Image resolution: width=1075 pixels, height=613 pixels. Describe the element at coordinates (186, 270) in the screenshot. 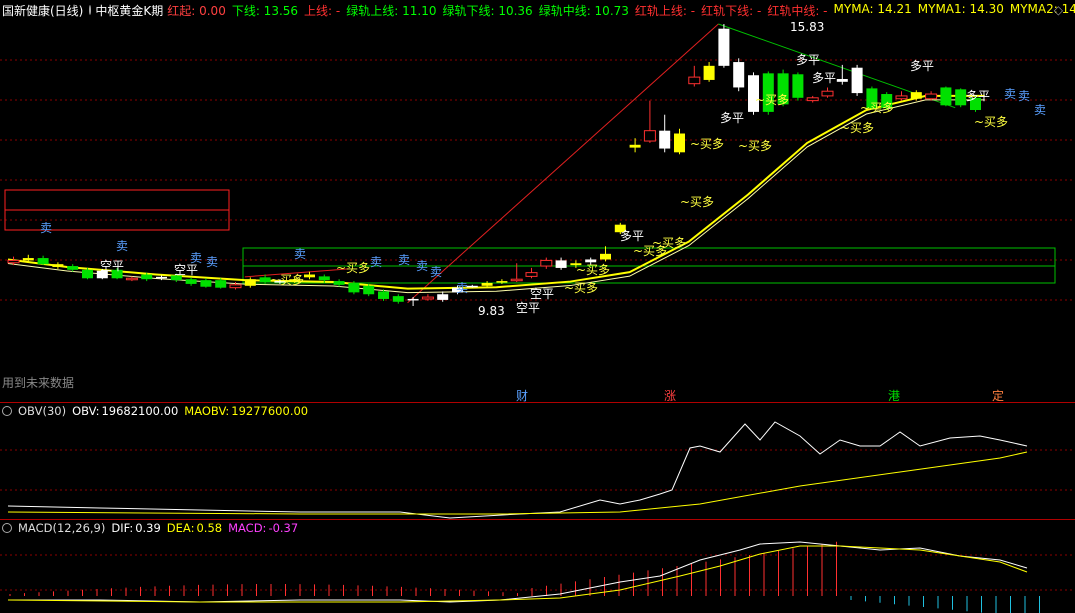

I see `flat-short-signal-1: 空平` at that location.